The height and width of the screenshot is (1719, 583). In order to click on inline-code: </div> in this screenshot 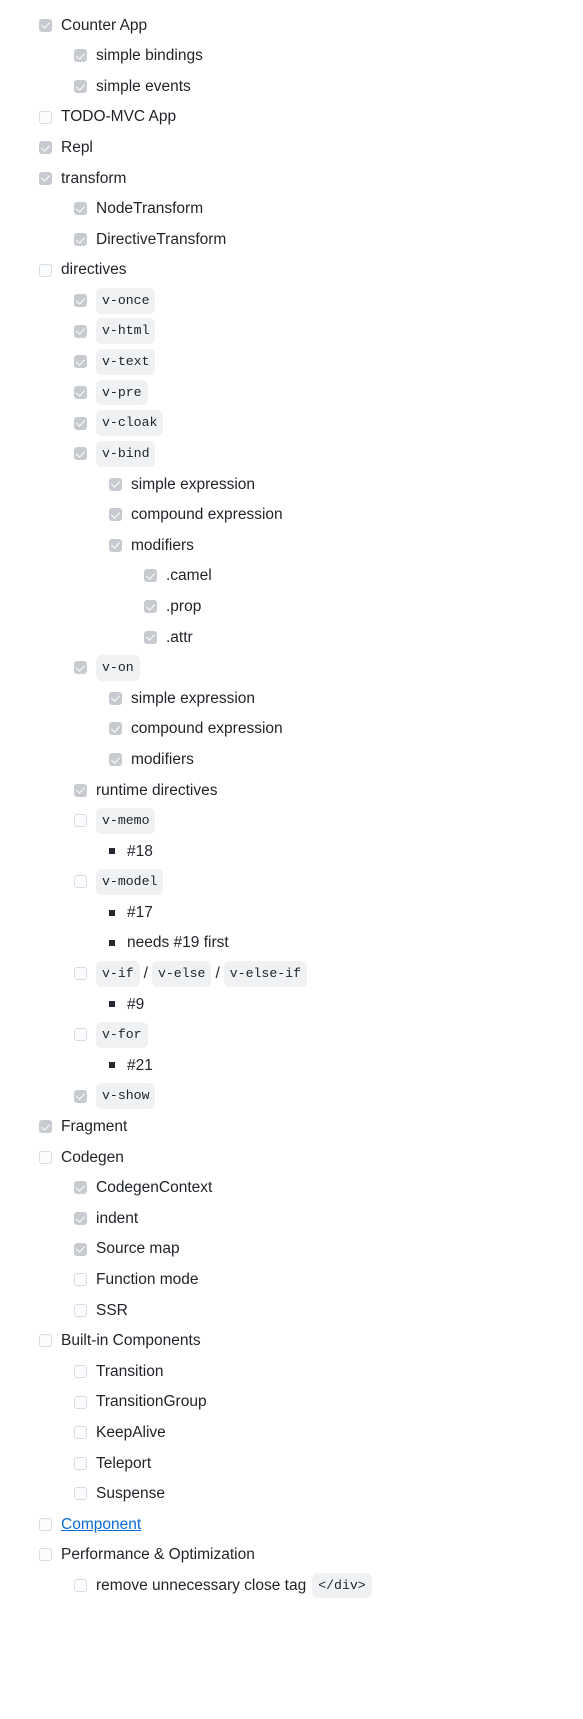, I will do `click(342, 1585)`.